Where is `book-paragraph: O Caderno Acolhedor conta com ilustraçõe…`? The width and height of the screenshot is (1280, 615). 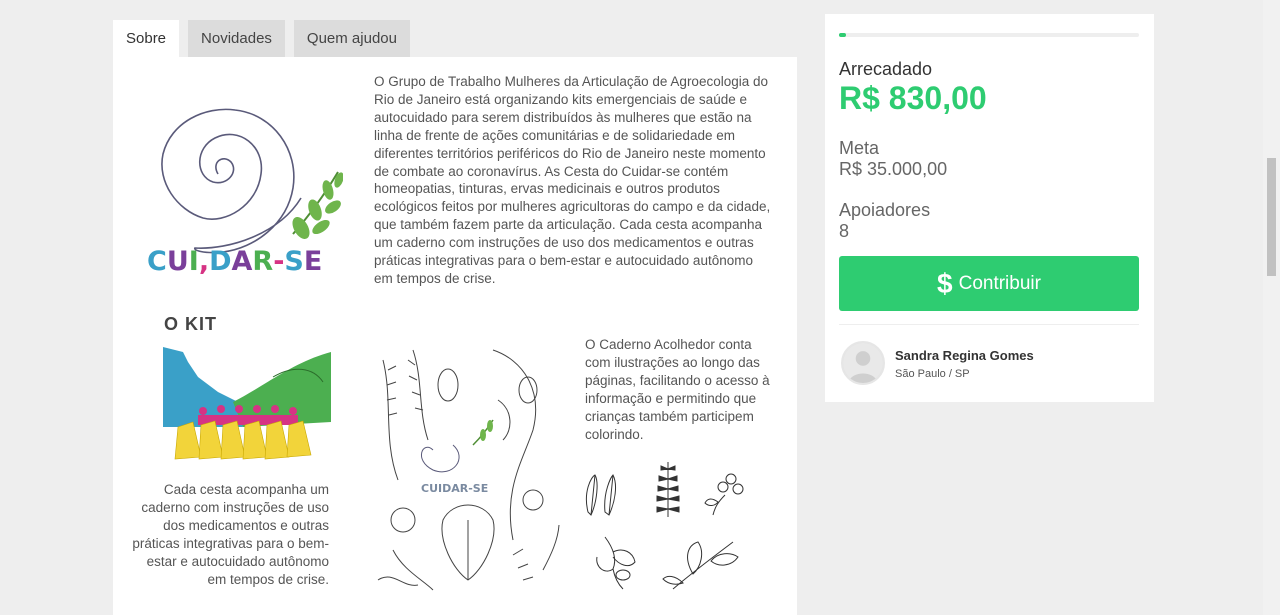 book-paragraph: O Caderno Acolhedor conta com ilustraçõe… is located at coordinates (677, 389).